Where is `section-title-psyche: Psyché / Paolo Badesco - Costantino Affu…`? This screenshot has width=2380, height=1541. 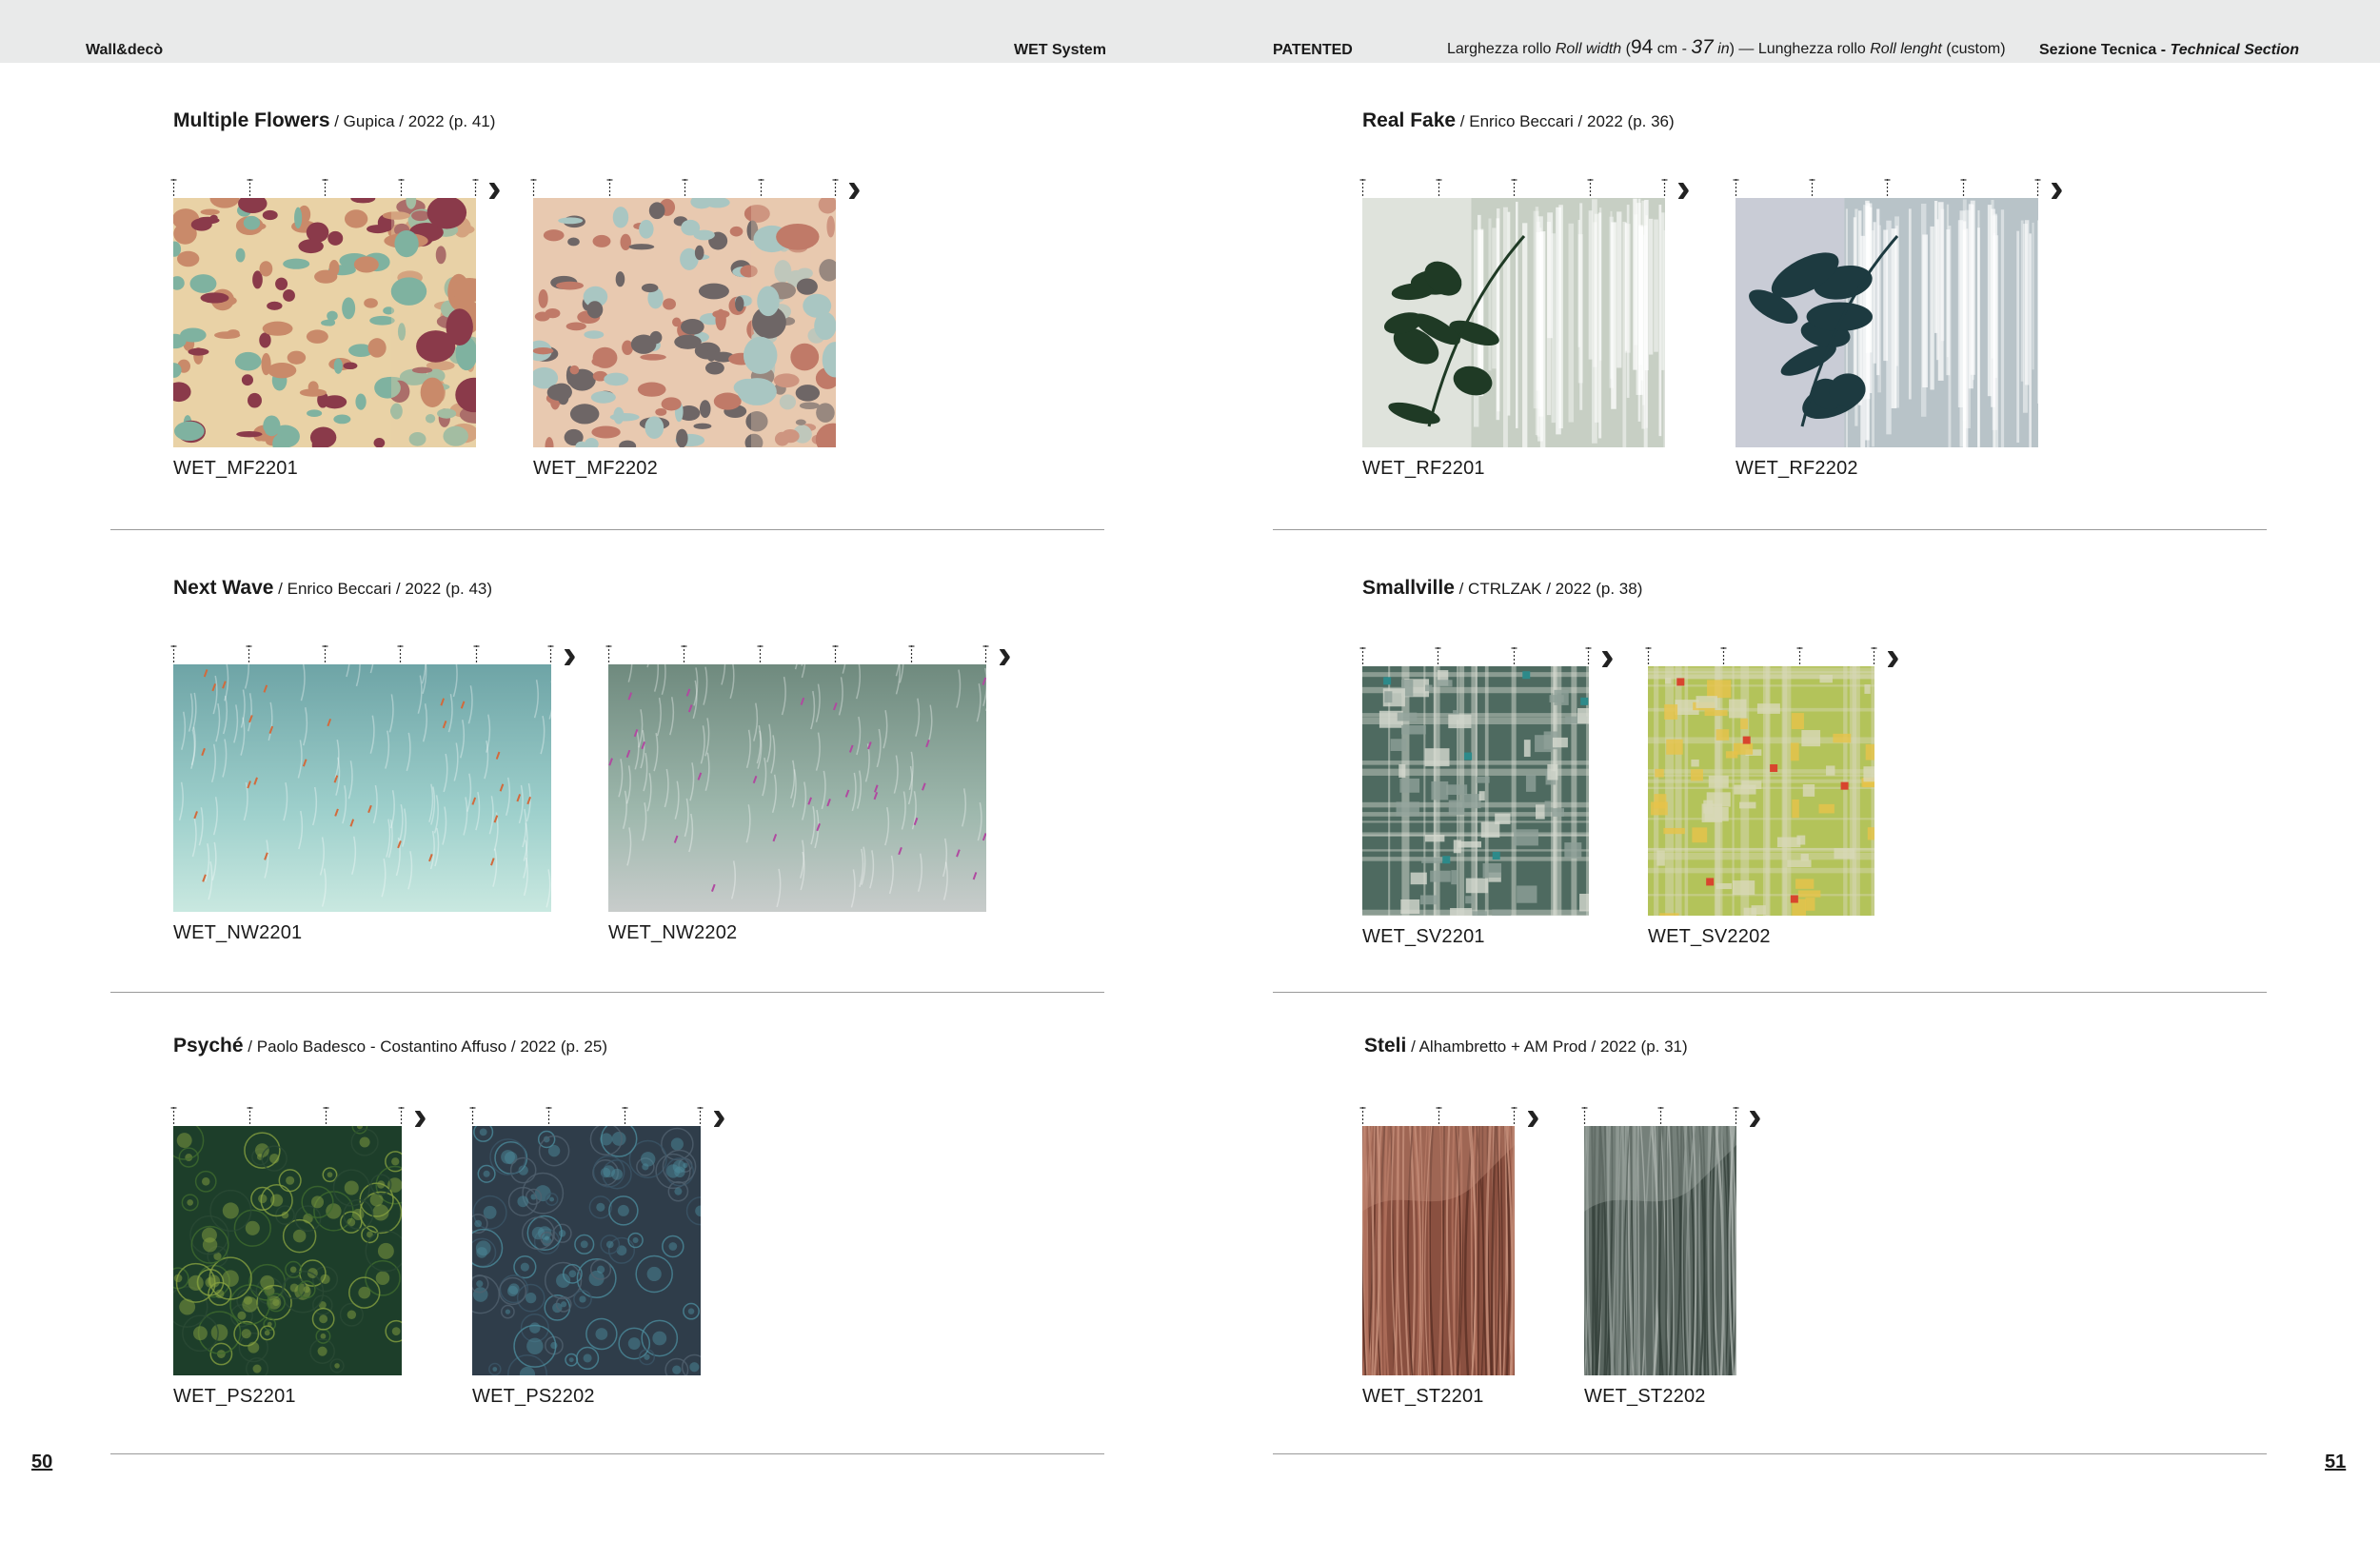 section-title-psyche: Psyché / Paolo Badesco - Costantino Affu… is located at coordinates (390, 1046).